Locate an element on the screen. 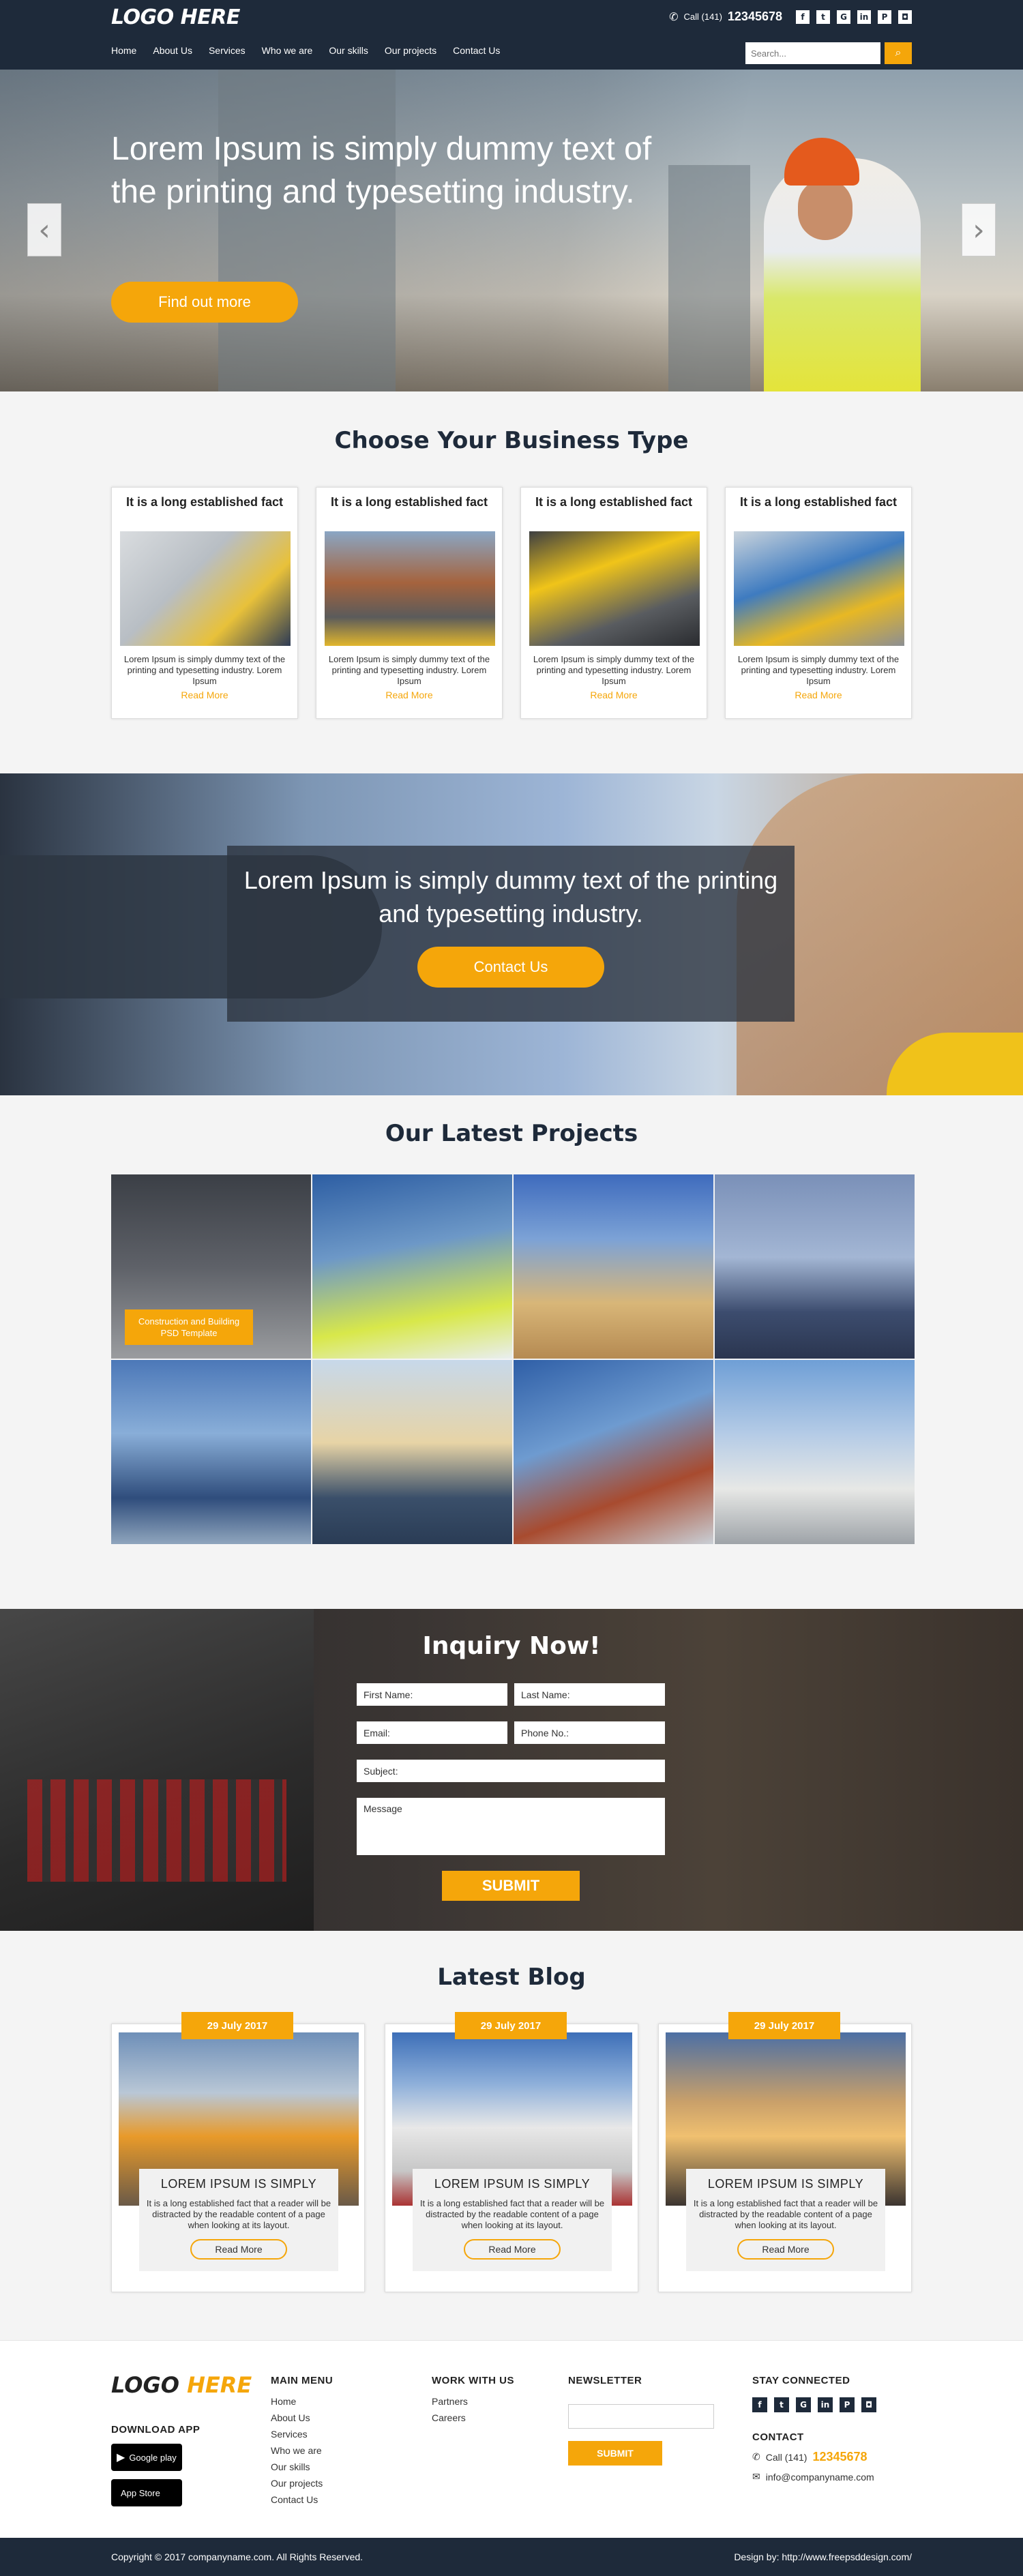 The image size is (1023, 2576). project-tile: Construction and Building PSD Template is located at coordinates (211, 1266).